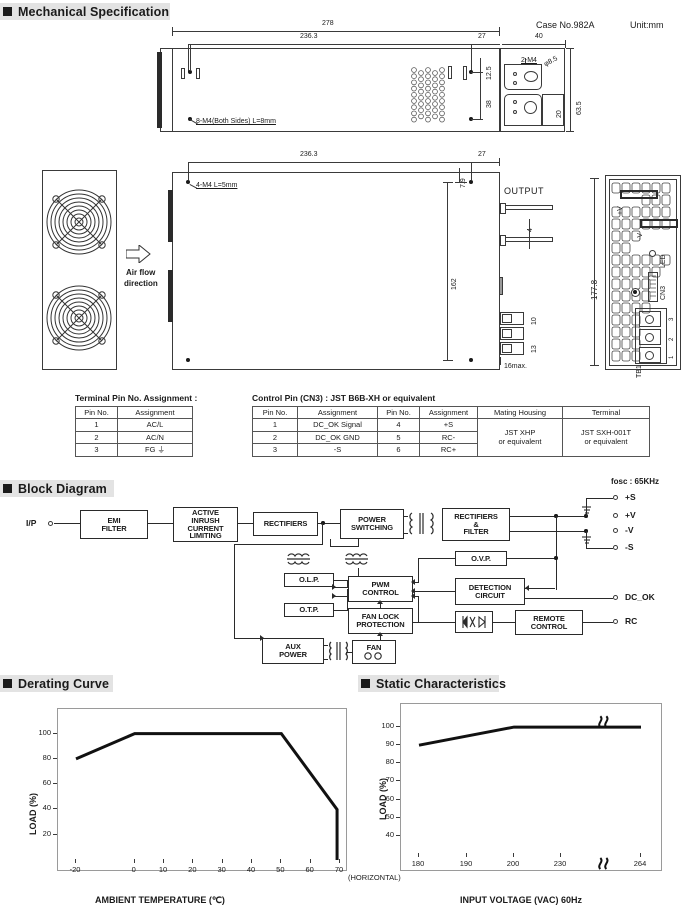 The width and height of the screenshot is (700, 913). What do you see at coordinates (356, 559) in the screenshot?
I see `pwm-transformer-icon` at bounding box center [356, 559].